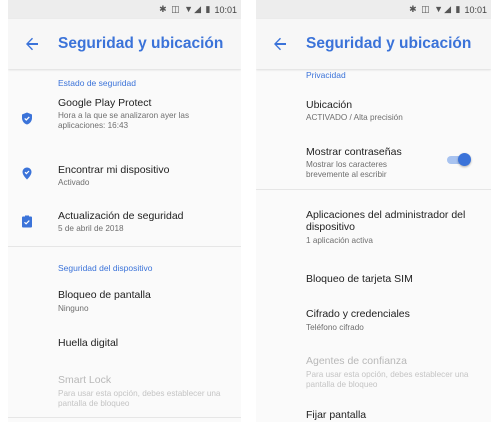  I want to click on item-title: Agentes de confianza, so click(356, 361).